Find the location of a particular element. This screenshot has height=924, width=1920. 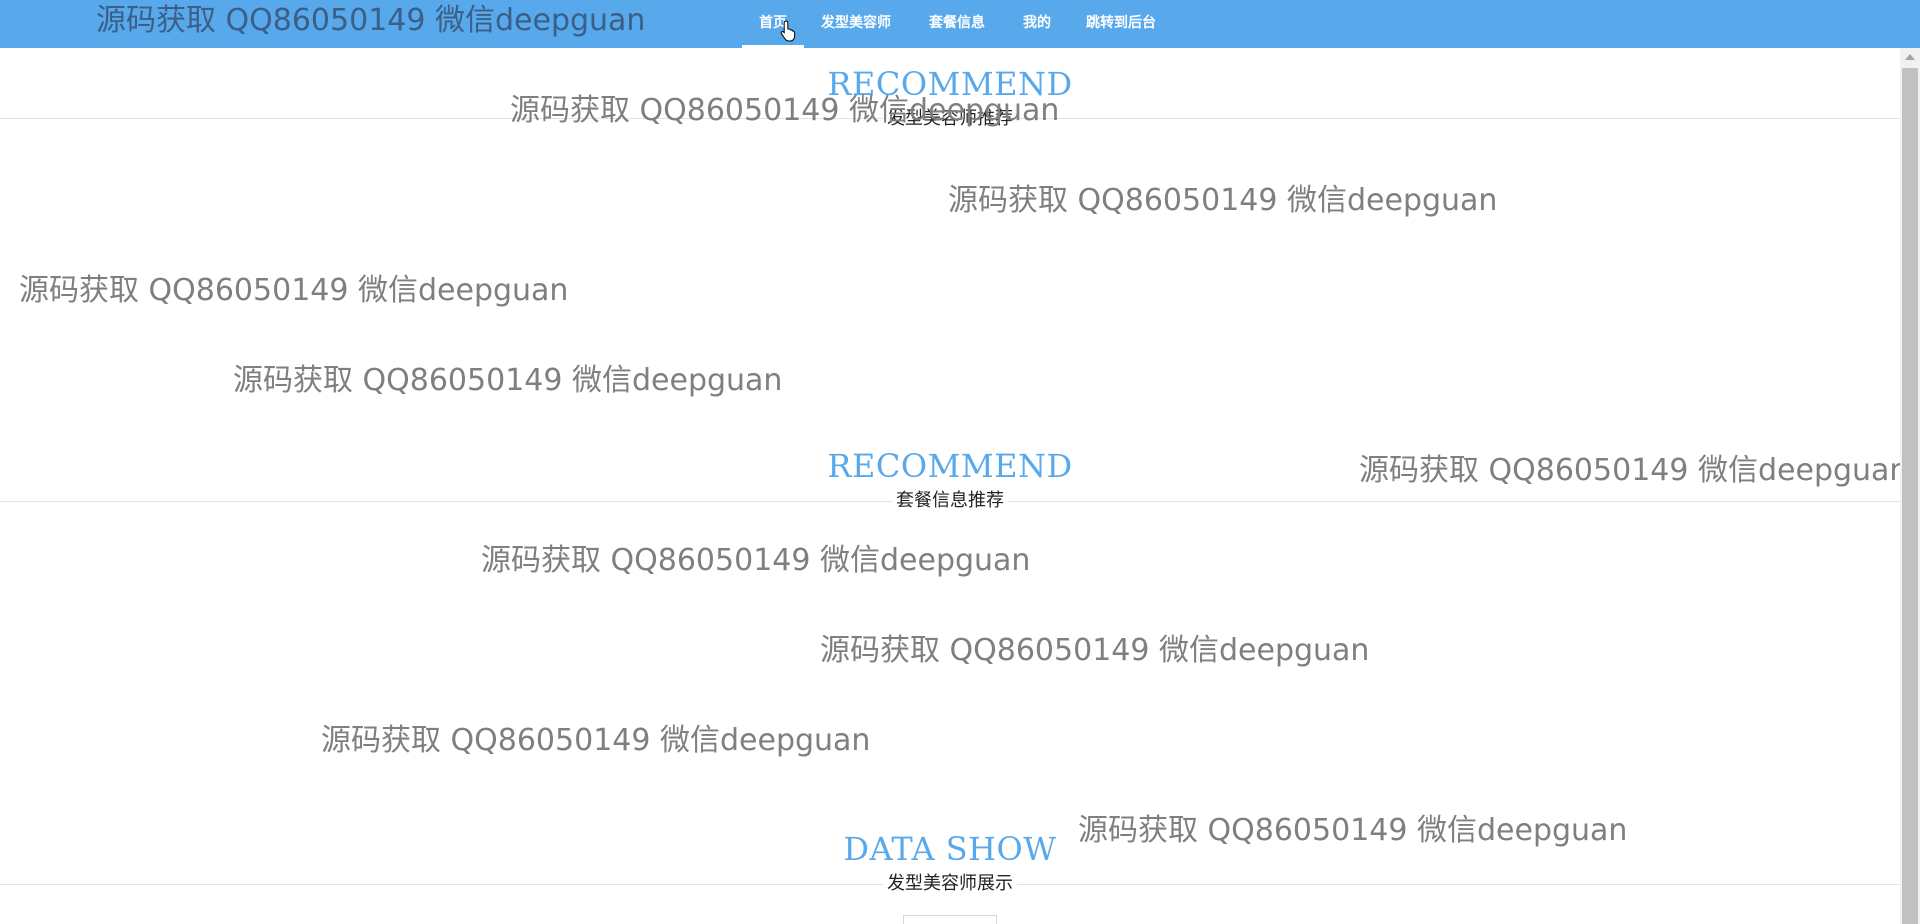

section-title-data-show: DATA SHOW is located at coordinates (950, 849).